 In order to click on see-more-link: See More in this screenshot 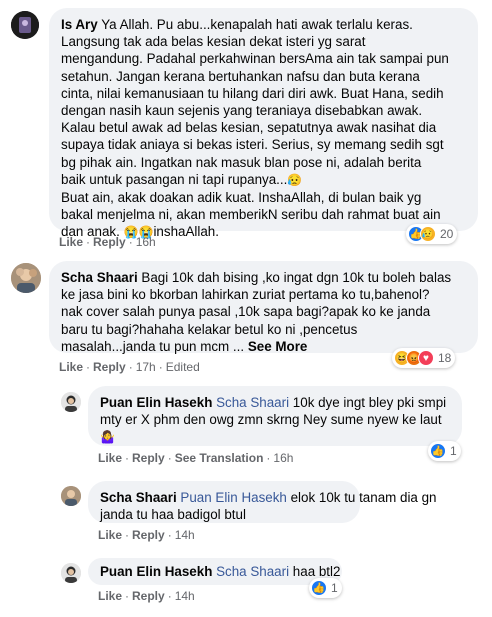, I will do `click(278, 346)`.